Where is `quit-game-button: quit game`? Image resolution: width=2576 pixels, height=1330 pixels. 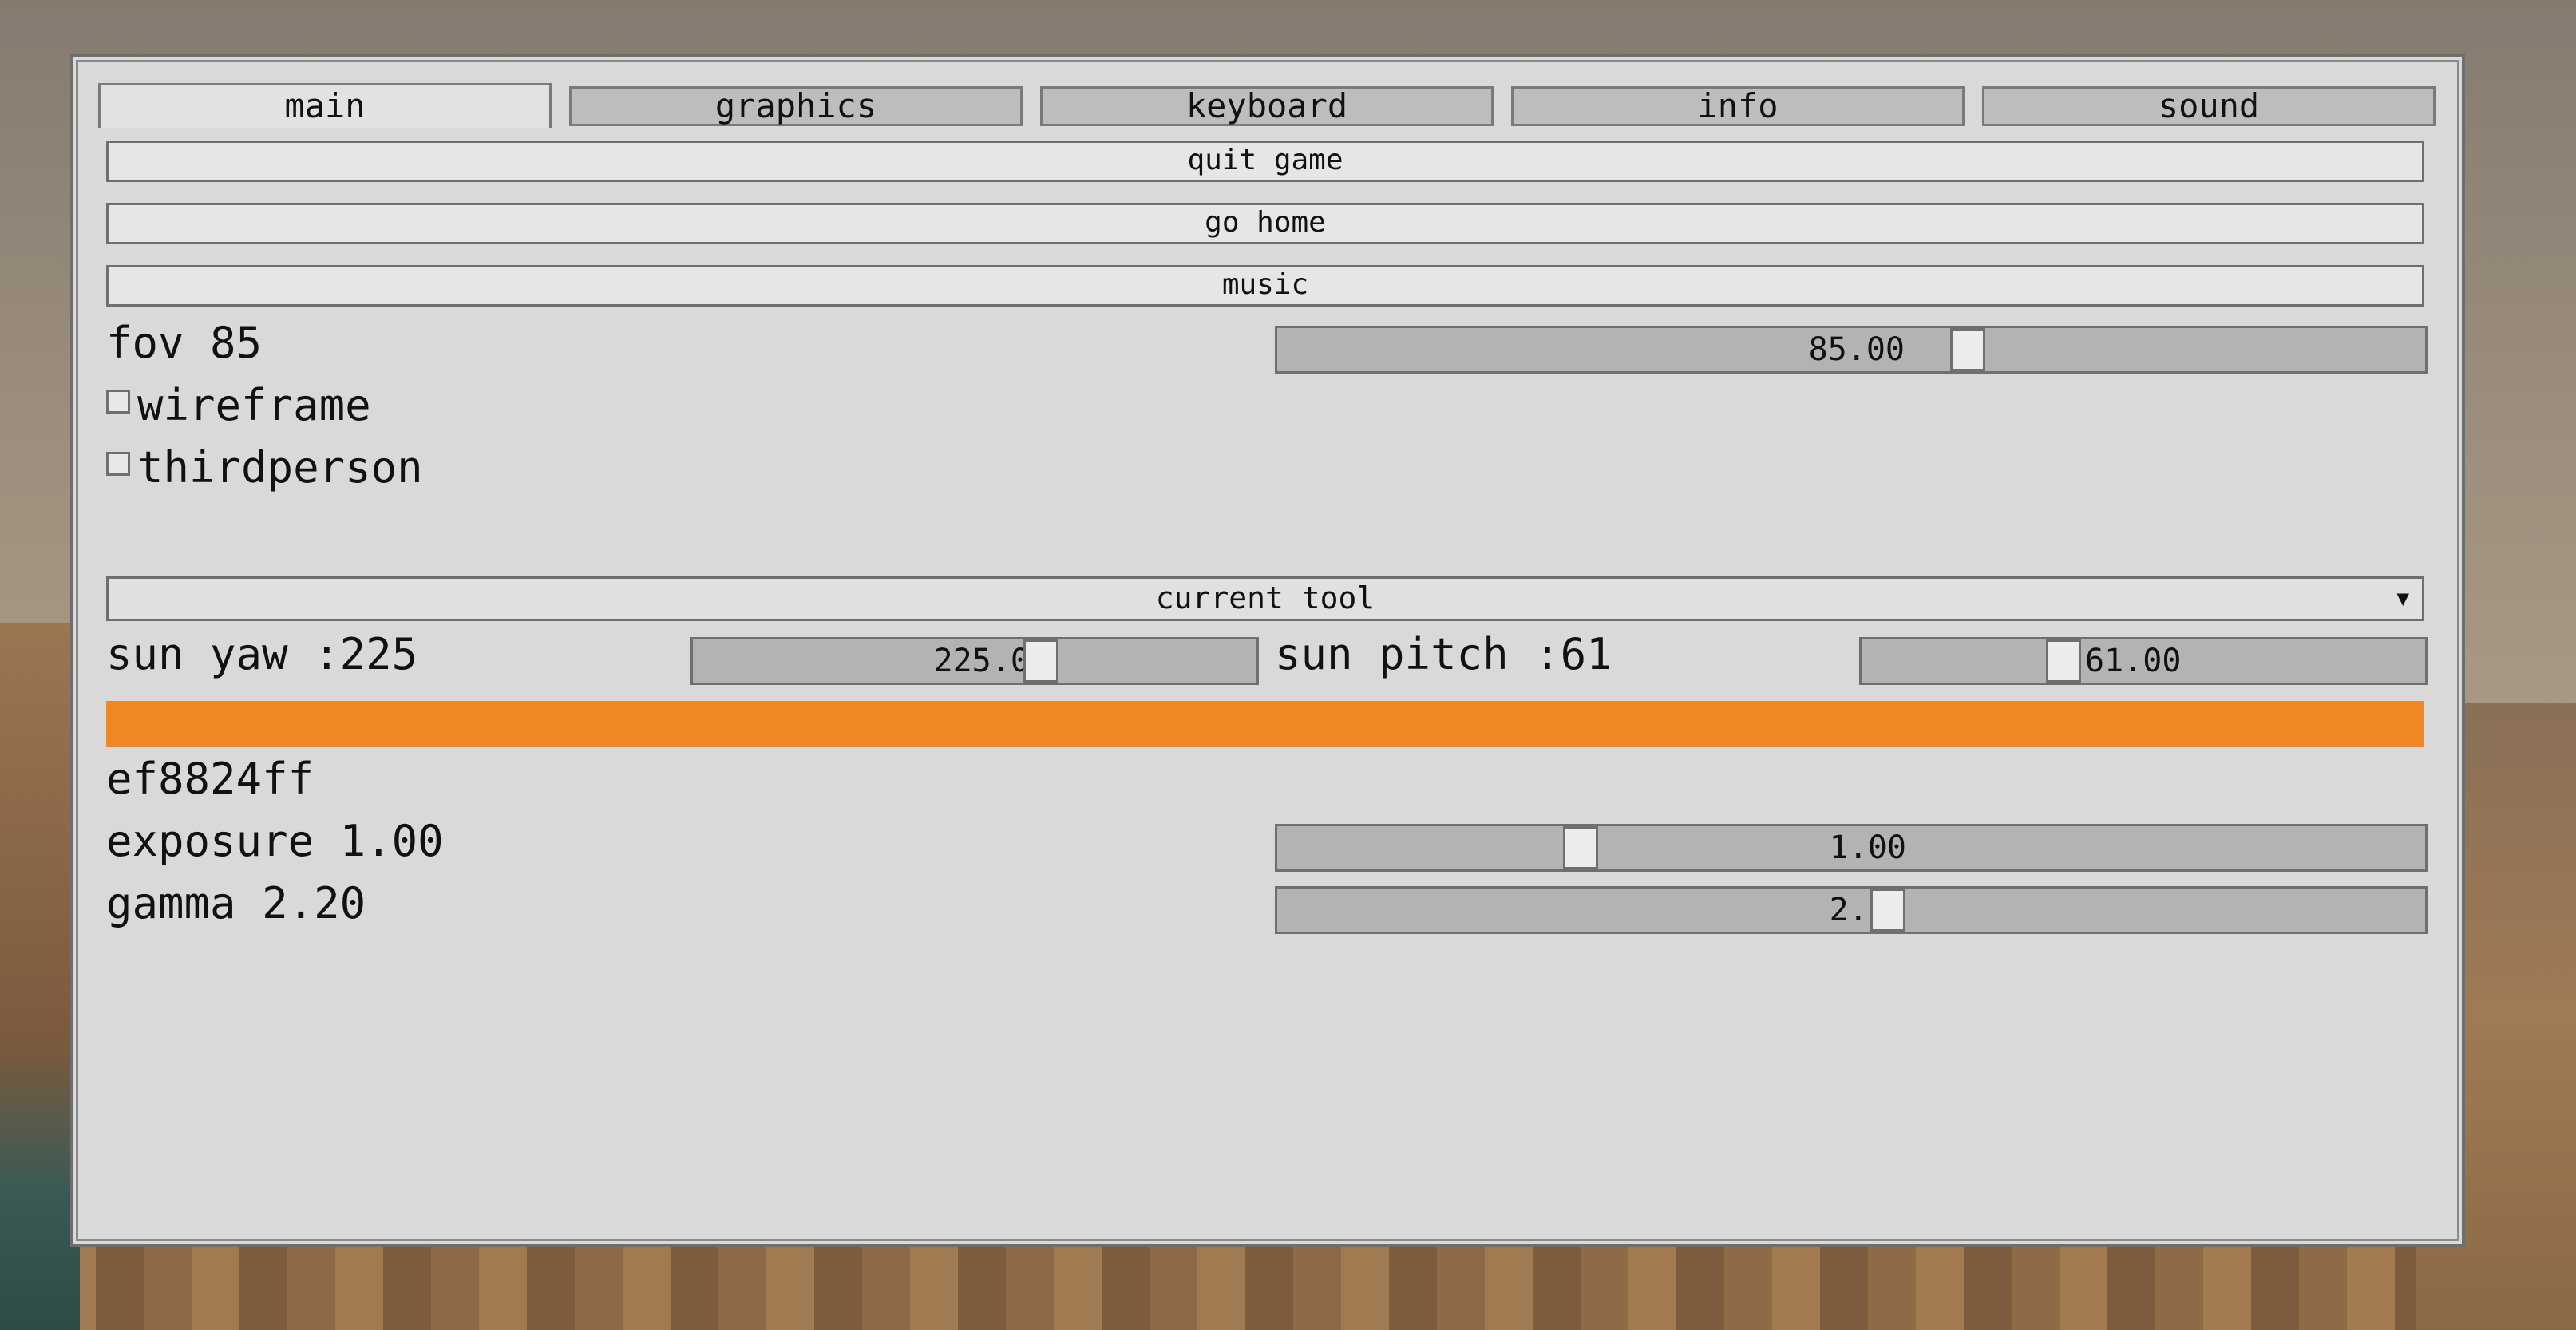
quit-game-button: quit game is located at coordinates (1265, 161).